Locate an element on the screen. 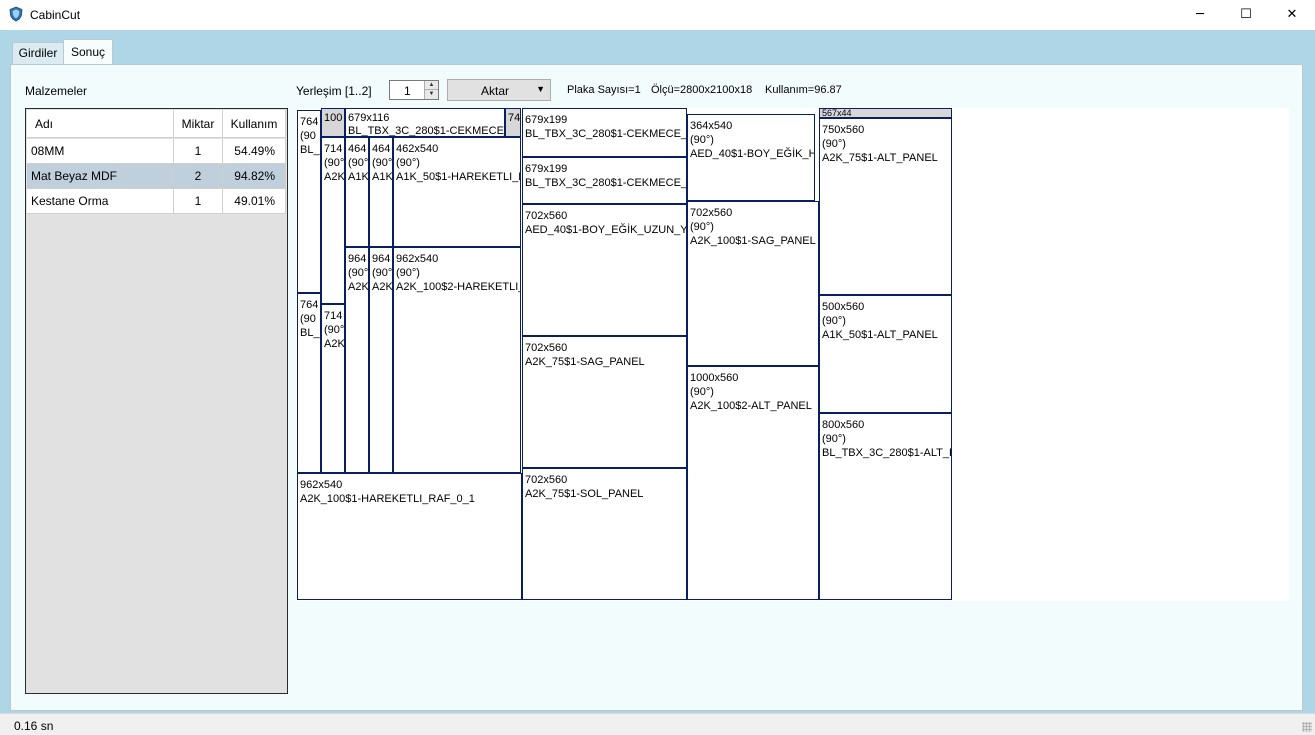 Image resolution: width=1315 pixels, height=735 pixels. piece-size: 364x540 is located at coordinates (711, 126).